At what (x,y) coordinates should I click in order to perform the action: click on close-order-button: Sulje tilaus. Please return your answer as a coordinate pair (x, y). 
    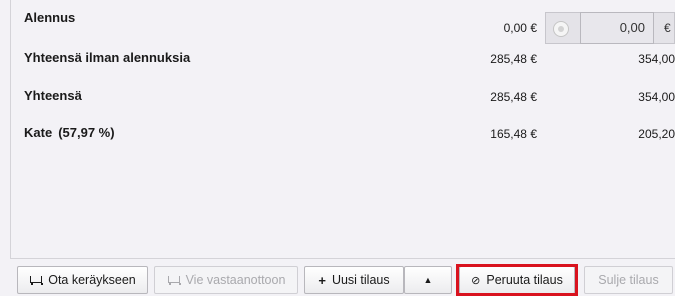
    Looking at the image, I should click on (628, 280).